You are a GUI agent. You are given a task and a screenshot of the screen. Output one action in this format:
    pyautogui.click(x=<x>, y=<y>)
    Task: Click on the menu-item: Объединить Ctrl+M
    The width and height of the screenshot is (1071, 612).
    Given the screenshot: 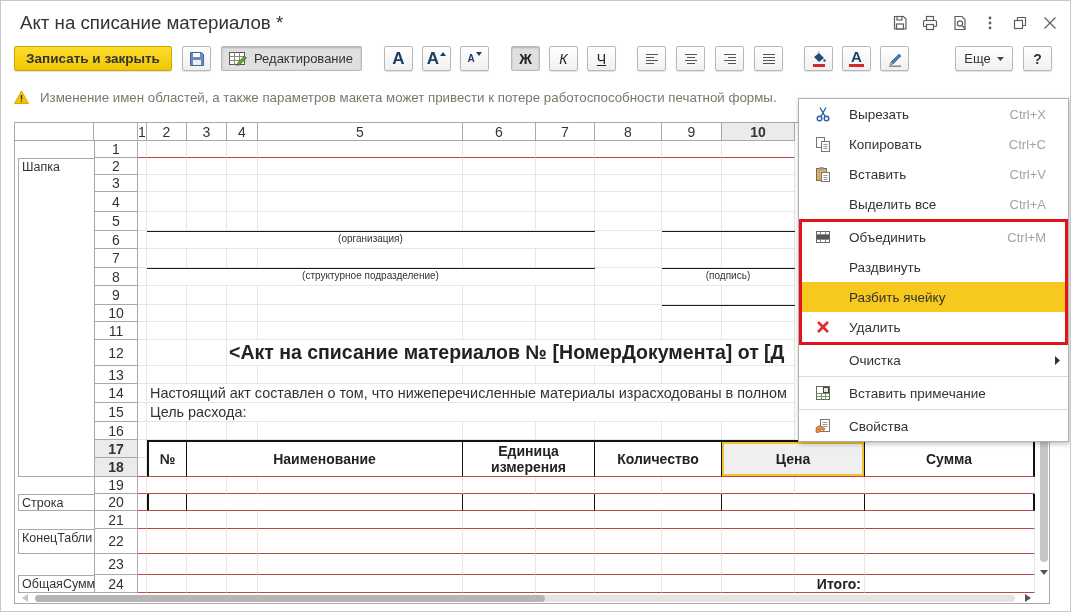 What is the action you would take?
    pyautogui.click(x=933, y=237)
    